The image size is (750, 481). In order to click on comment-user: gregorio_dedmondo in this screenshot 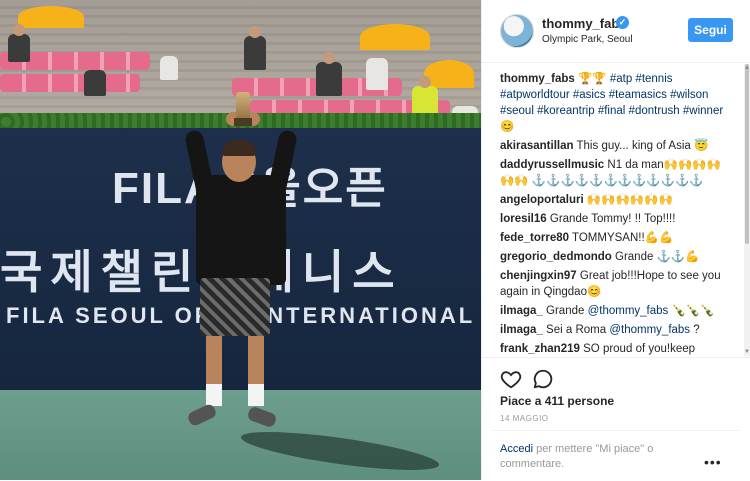, I will do `click(556, 257)`.